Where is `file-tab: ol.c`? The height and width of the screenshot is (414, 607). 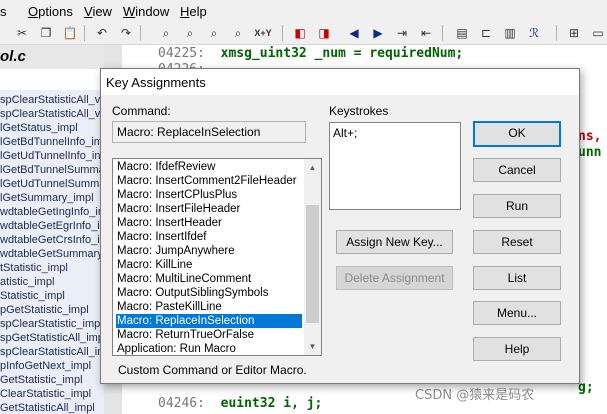
file-tab: ol.c is located at coordinates (60, 57).